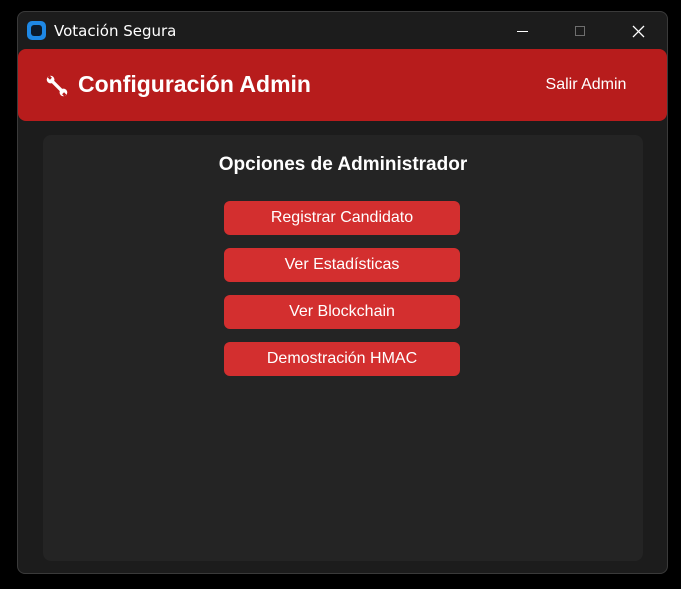 This screenshot has width=681, height=589. I want to click on app-icon, so click(36, 30).